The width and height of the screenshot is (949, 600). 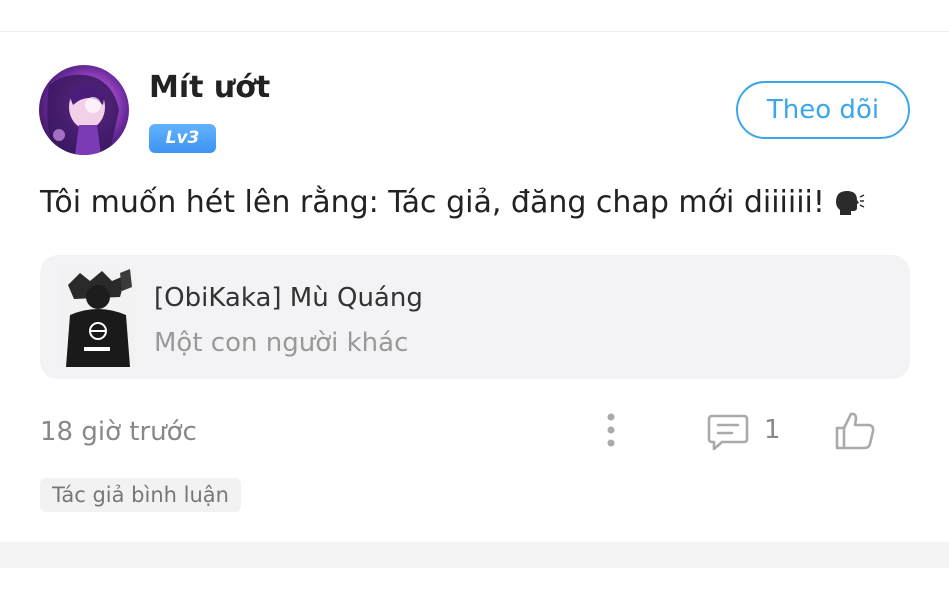 I want to click on username: Mít ướt, so click(x=209, y=87).